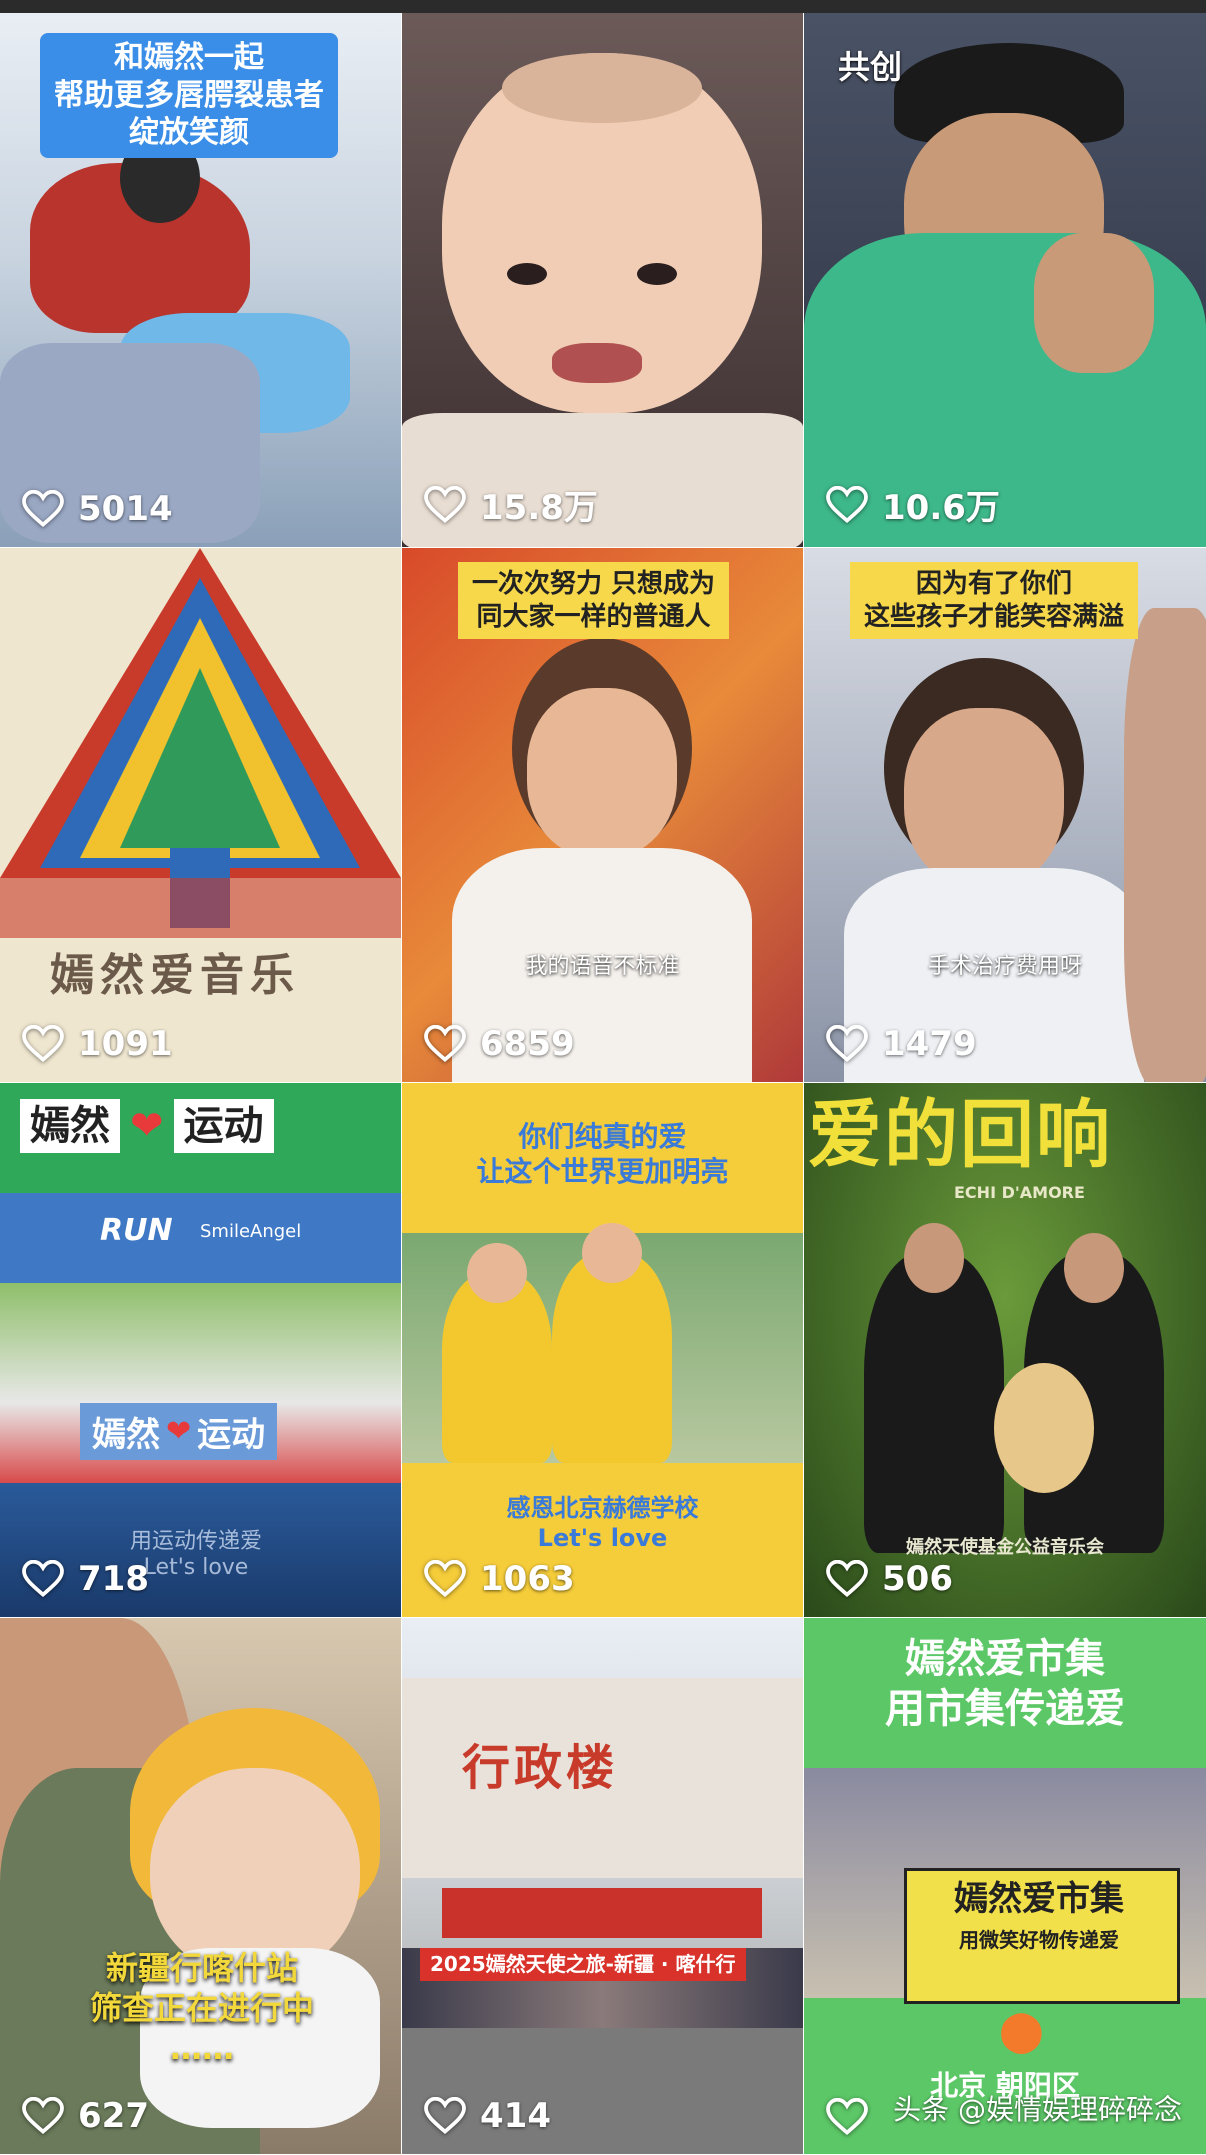 This screenshot has width=1206, height=2155. Describe the element at coordinates (1039, 1899) in the screenshot. I see `tile-banner: 嫣然爱市集` at that location.